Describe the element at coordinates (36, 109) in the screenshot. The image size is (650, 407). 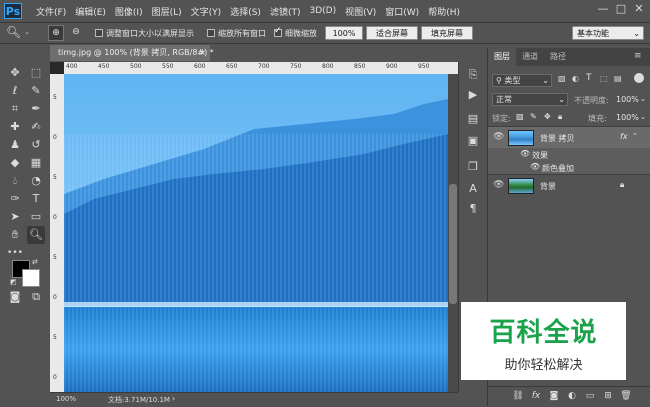
I see `eyedropper-tool-icon: ✒` at that location.